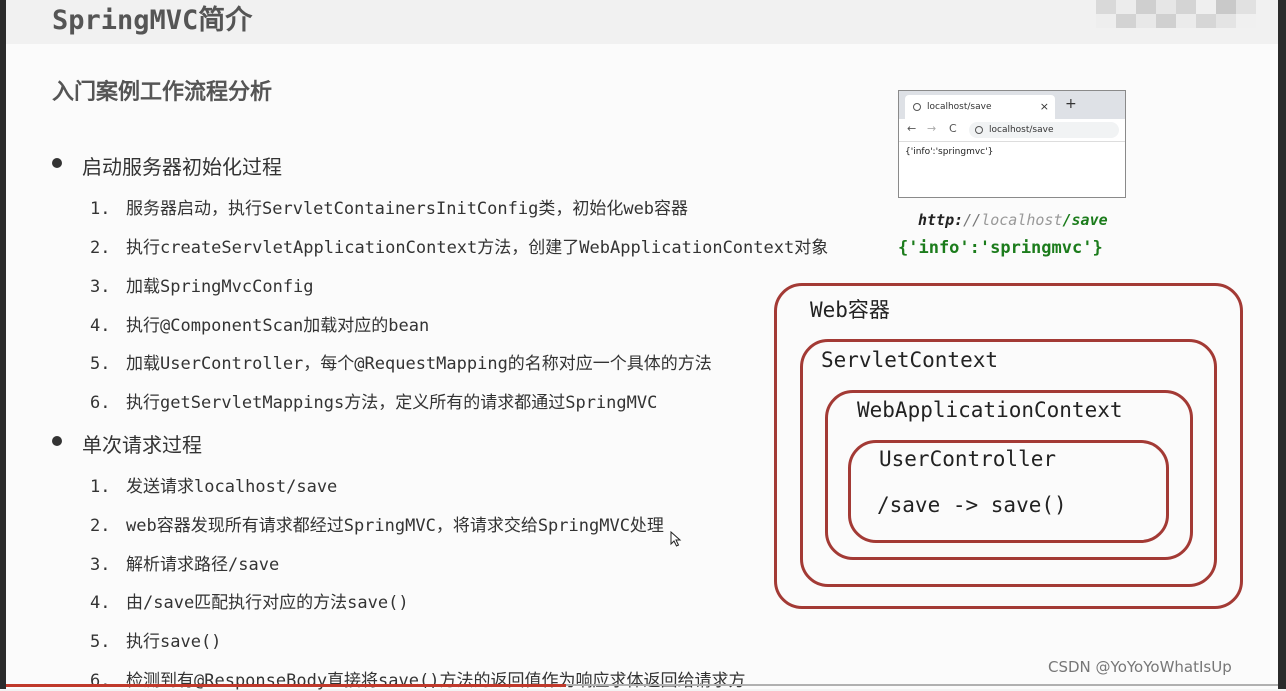 The width and height of the screenshot is (1286, 691). I want to click on step-text: 由/save匹配执行对应的方法save(), so click(267, 603).